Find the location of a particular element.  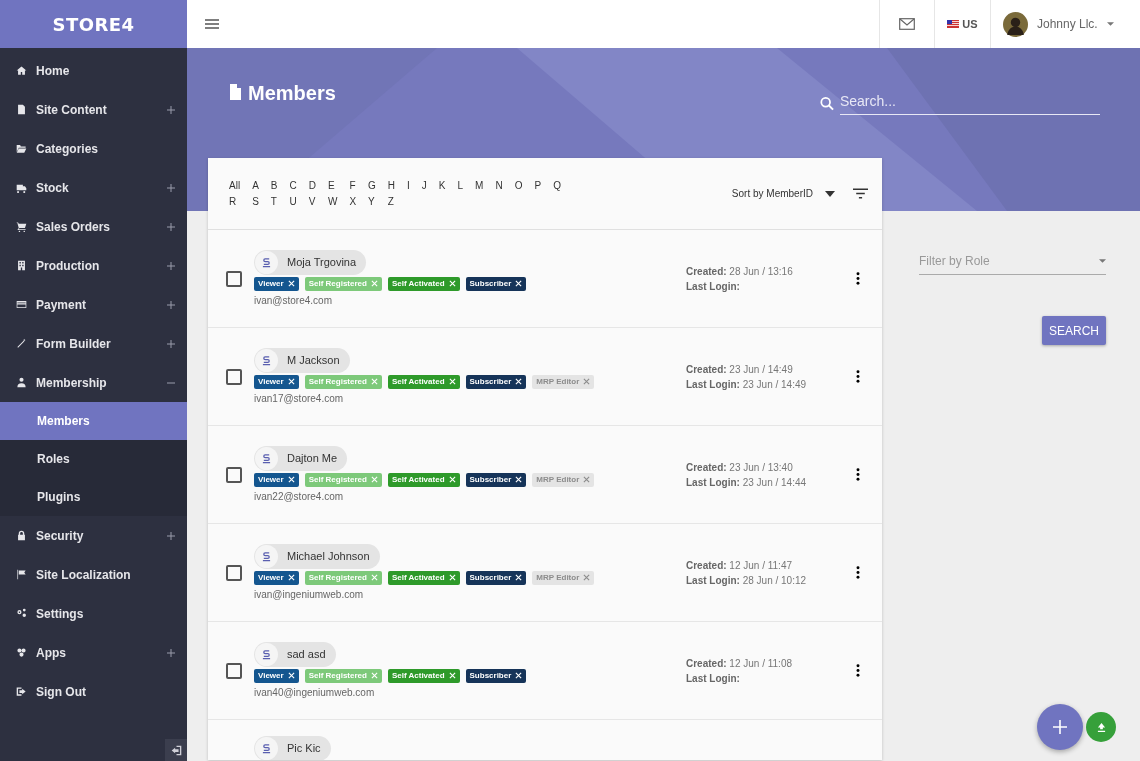

letter-link: H is located at coordinates (391, 185).